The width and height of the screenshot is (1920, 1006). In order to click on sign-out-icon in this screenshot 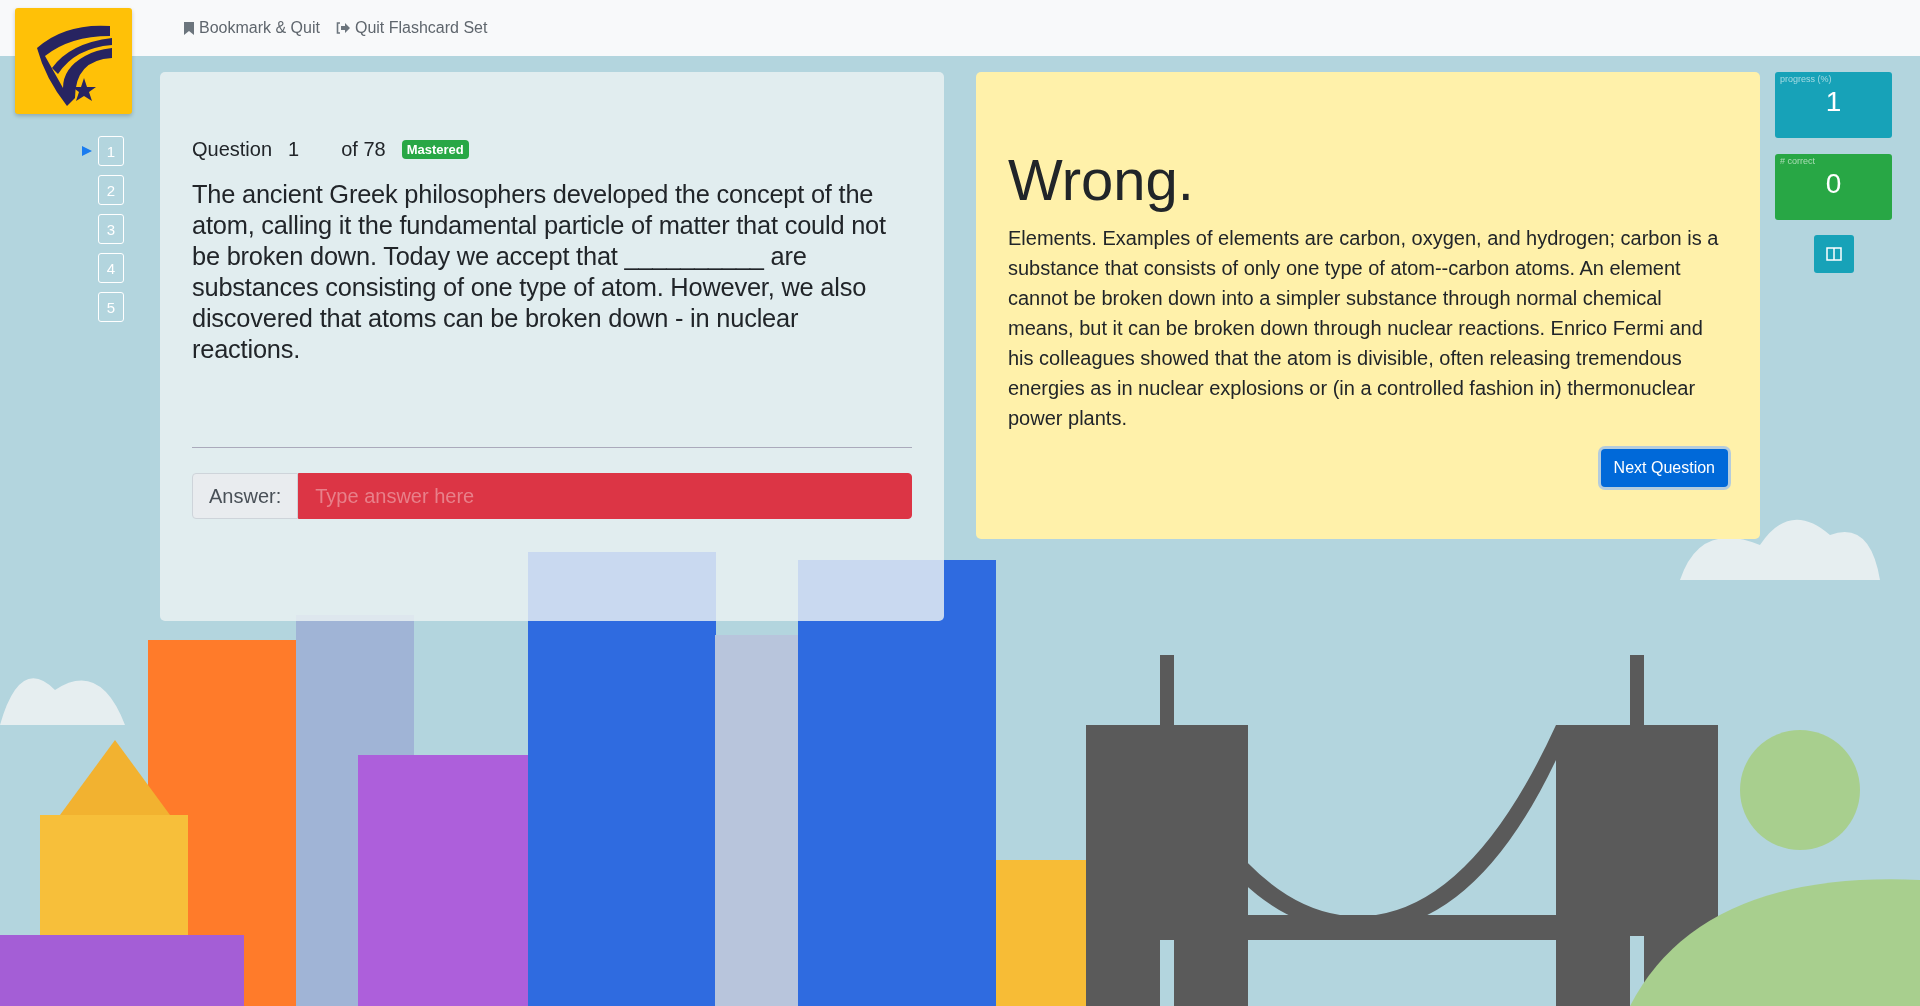, I will do `click(342, 28)`.